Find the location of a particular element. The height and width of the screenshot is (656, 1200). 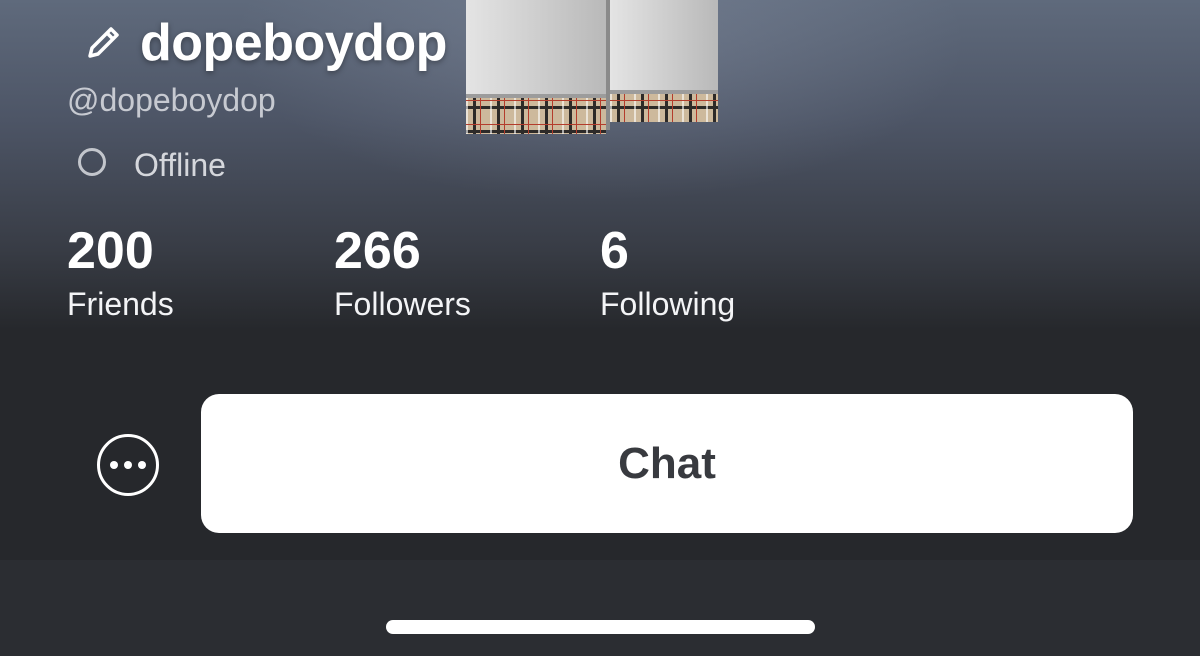

home-indicator is located at coordinates (600, 627).